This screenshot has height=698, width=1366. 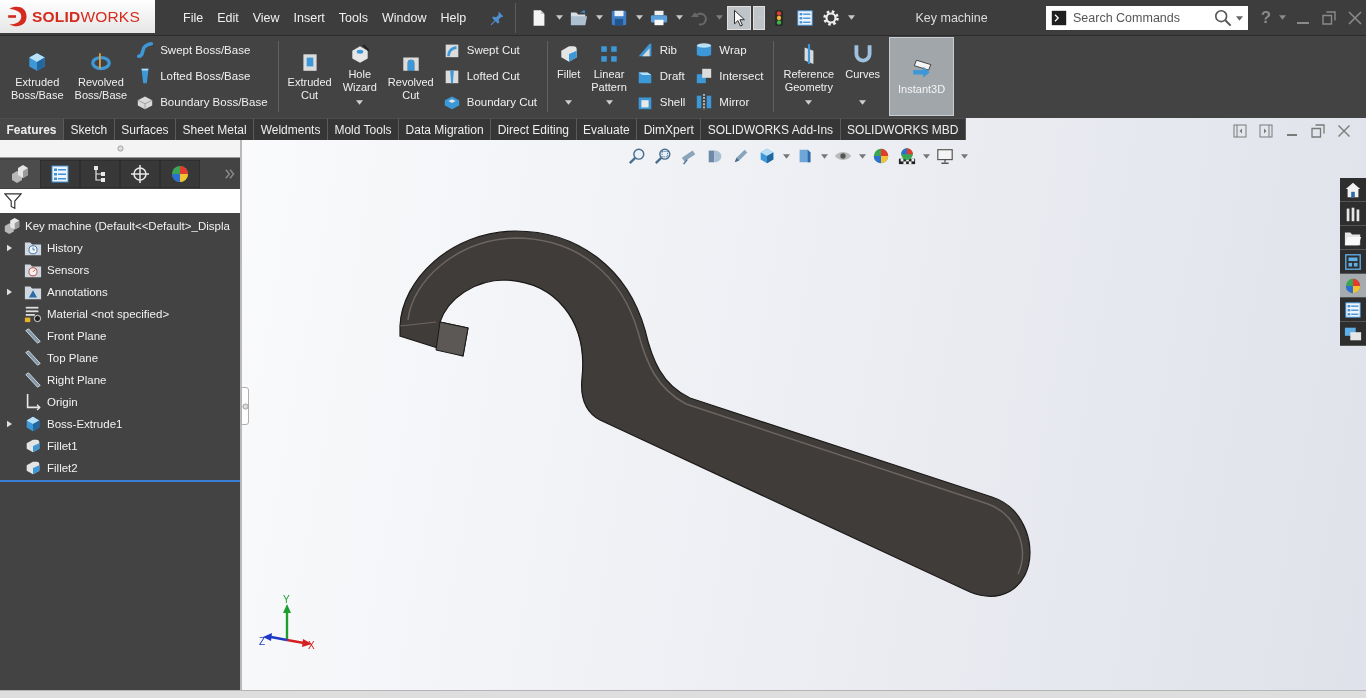 What do you see at coordinates (13, 201) in the screenshot?
I see `funnel-icon` at bounding box center [13, 201].